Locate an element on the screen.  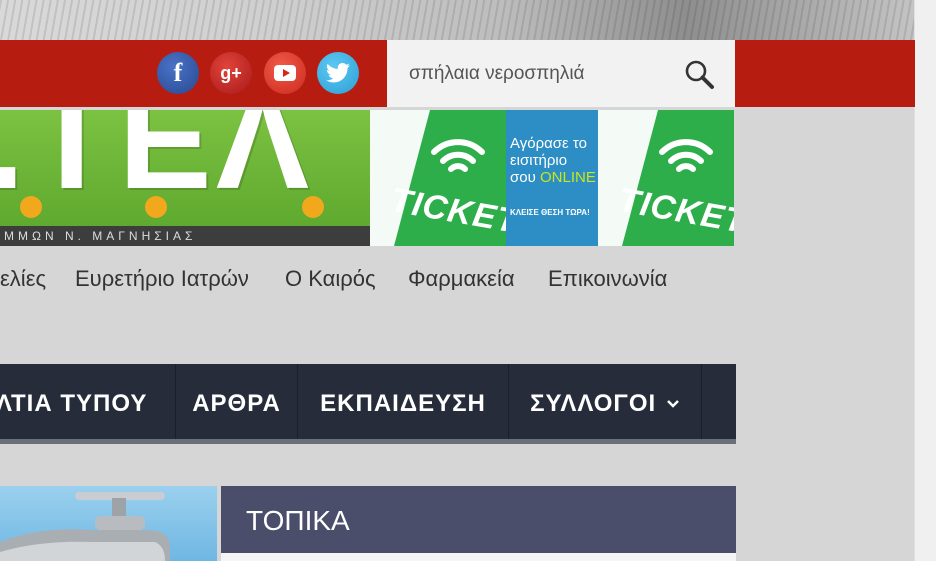
article-thumbnail is located at coordinates (108, 523).